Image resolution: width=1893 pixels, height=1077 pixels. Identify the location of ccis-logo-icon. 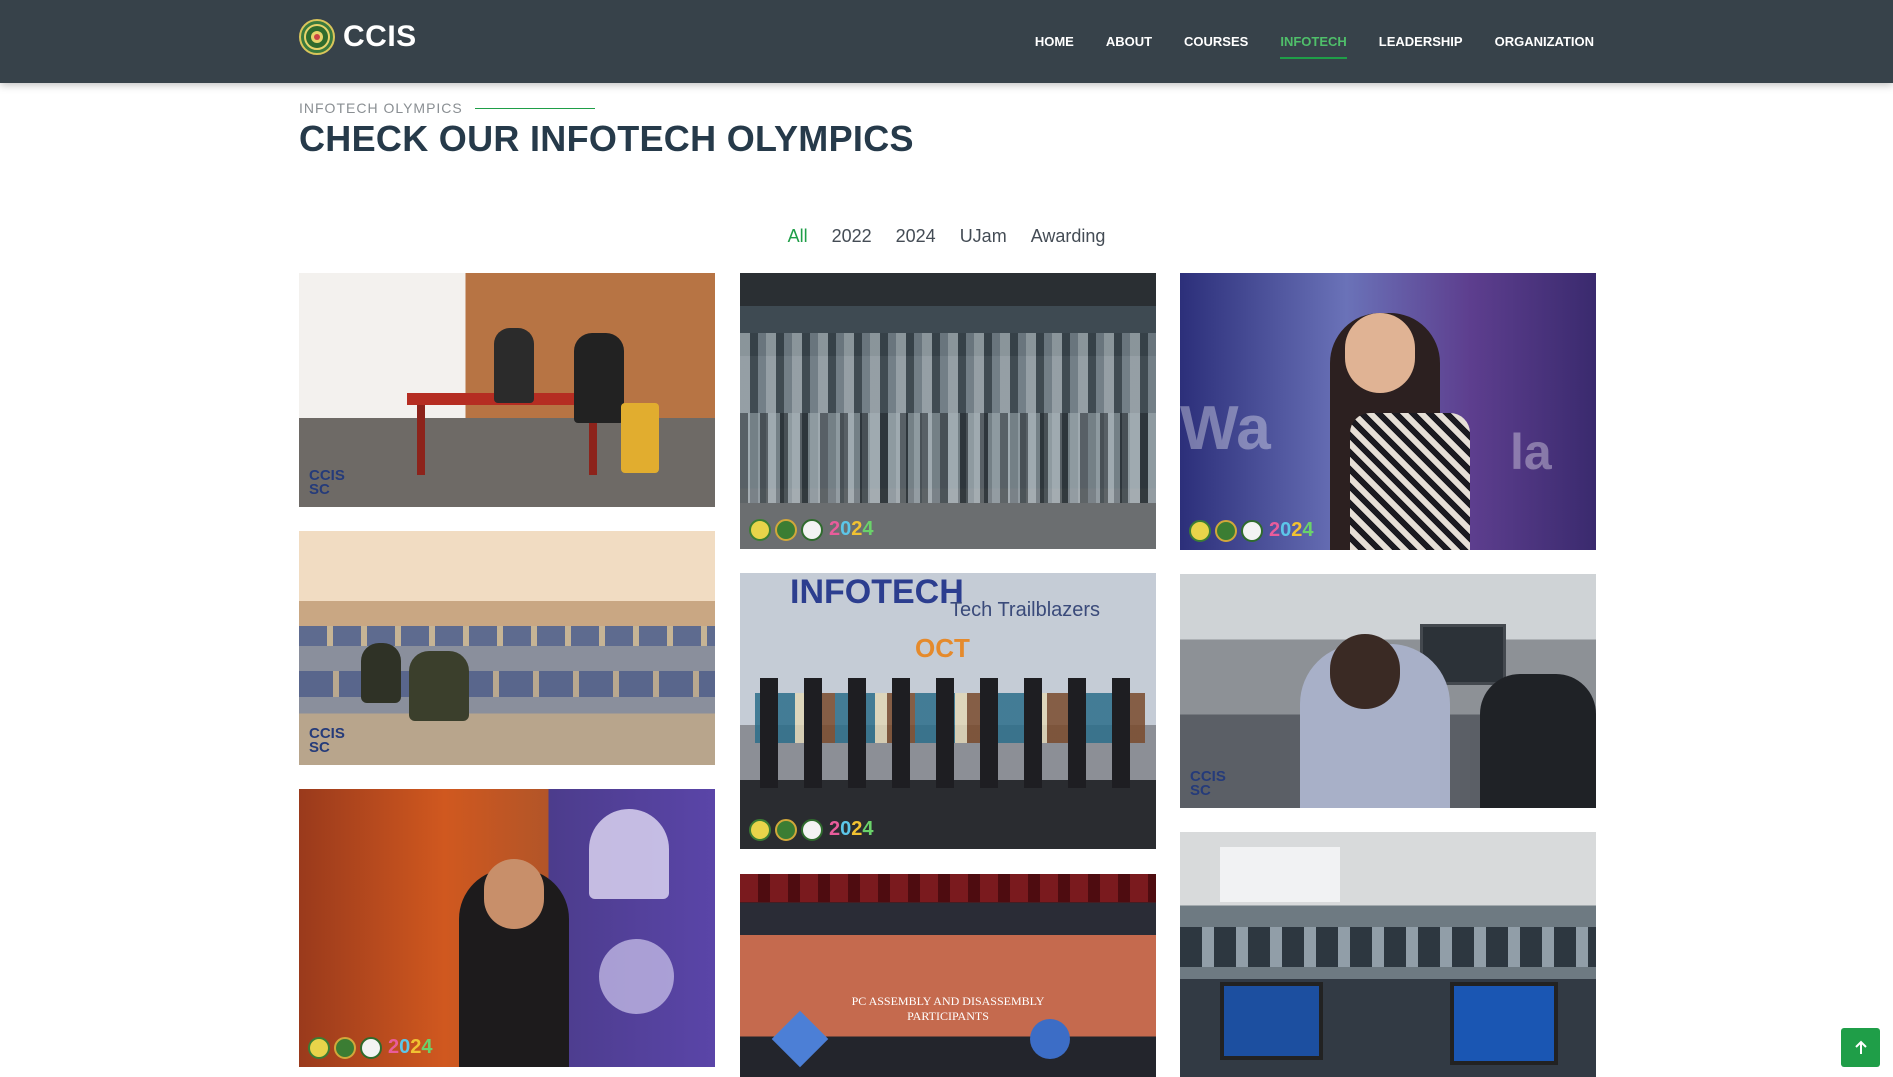
(317, 37).